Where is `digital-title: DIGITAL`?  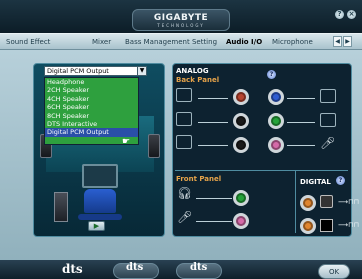
digital-title: DIGITAL is located at coordinates (315, 182).